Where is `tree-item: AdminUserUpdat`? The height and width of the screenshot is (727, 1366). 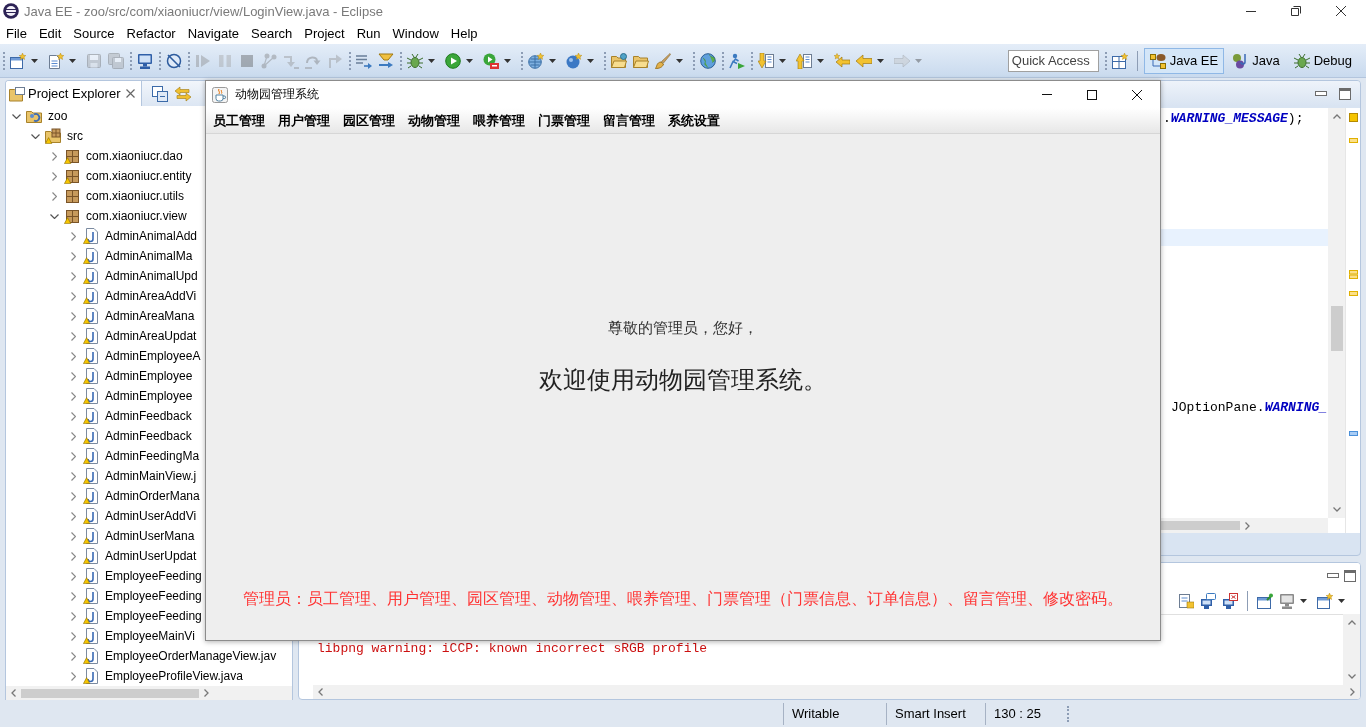
tree-item: AdminUserUpdat is located at coordinates (151, 556).